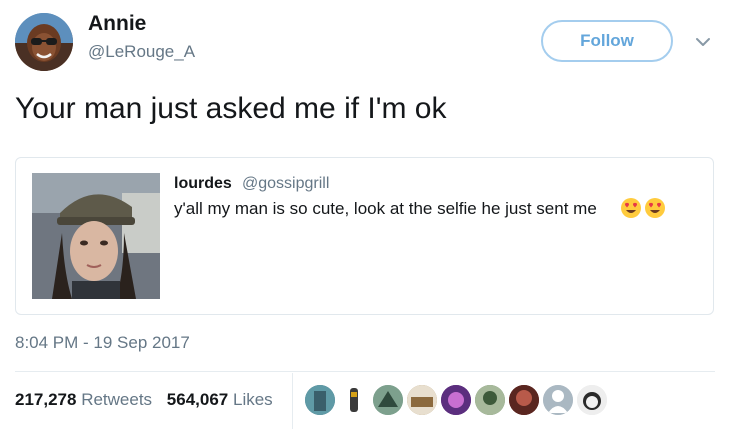 Image resolution: width=740 pixels, height=440 pixels. Describe the element at coordinates (203, 184) in the screenshot. I see `quoted-author-name: lourdes` at that location.